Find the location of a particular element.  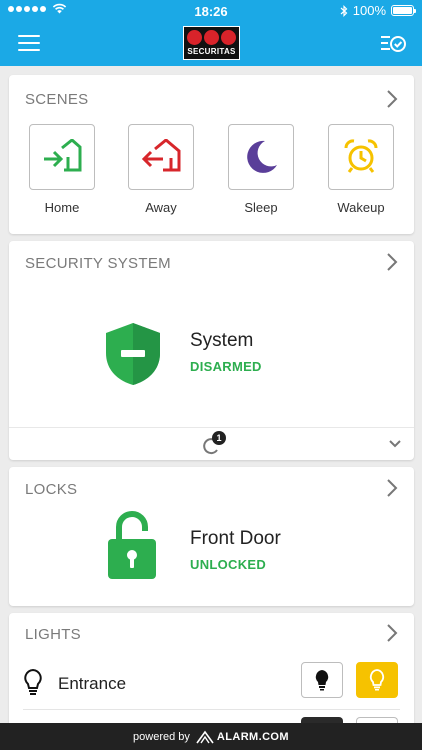

scene-away-label: Away is located at coordinates (161, 207).